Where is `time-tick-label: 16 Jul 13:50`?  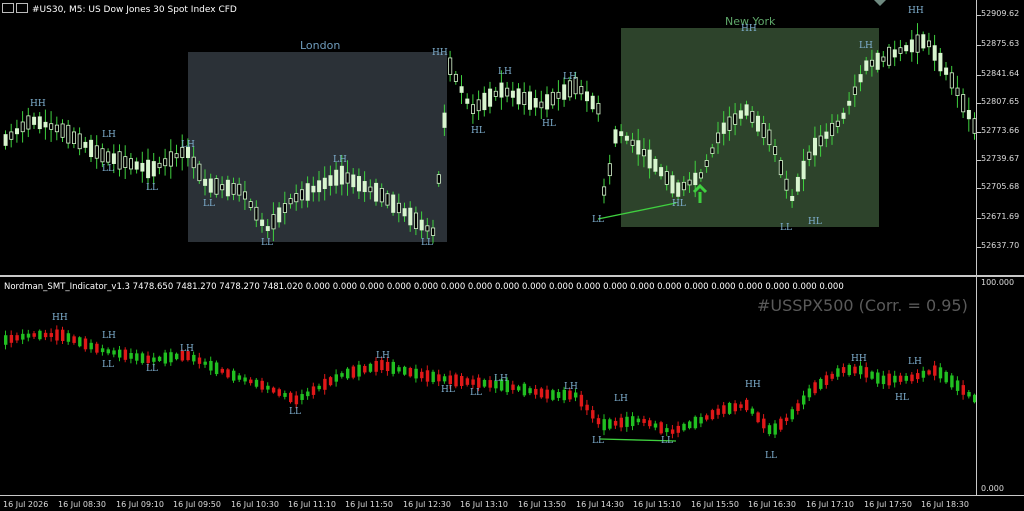 time-tick-label: 16 Jul 13:50 is located at coordinates (542, 504).